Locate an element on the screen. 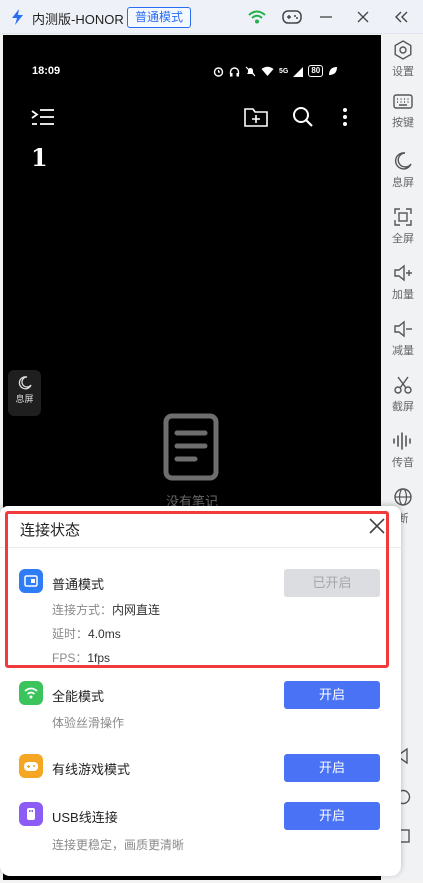  sidebar-item-fullscreen: 全屏 is located at coordinates (403, 226).